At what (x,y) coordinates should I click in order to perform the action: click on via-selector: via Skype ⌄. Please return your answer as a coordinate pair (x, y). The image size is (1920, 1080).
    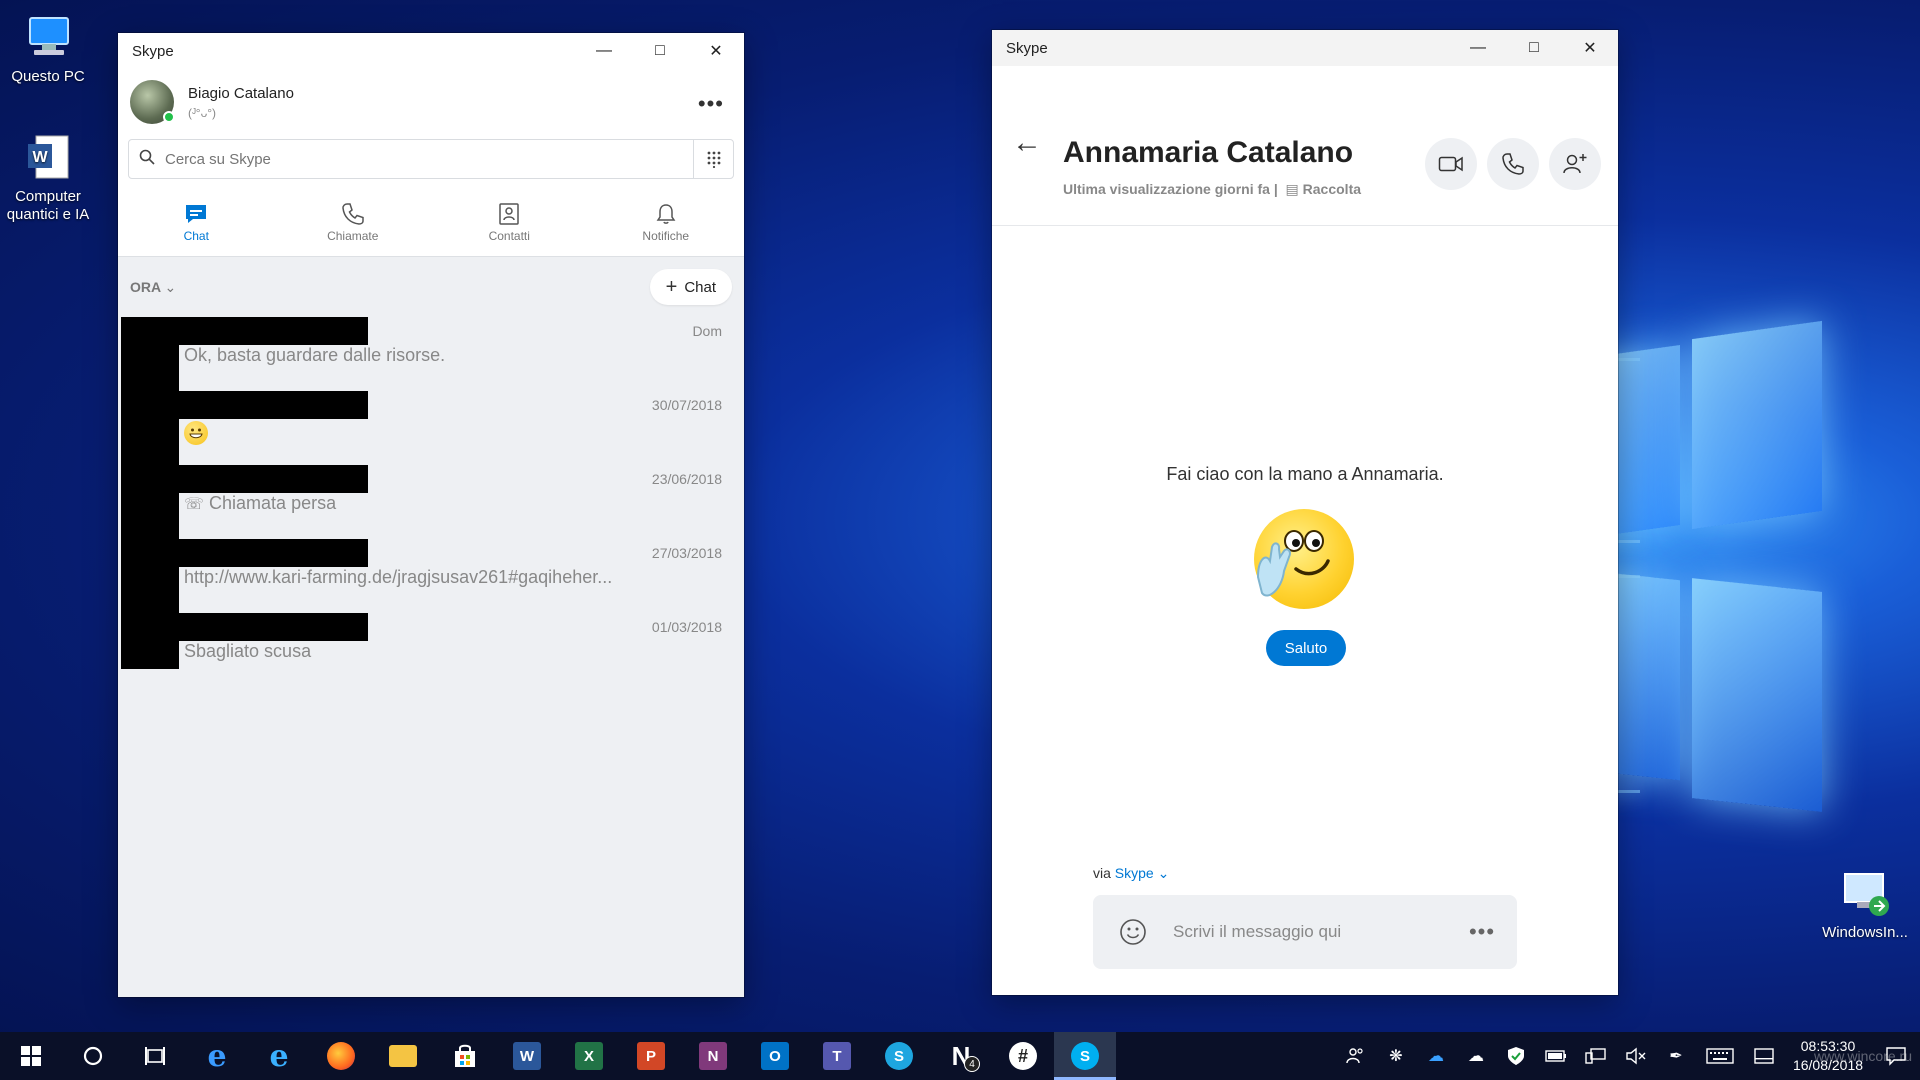
    Looking at the image, I should click on (1131, 873).